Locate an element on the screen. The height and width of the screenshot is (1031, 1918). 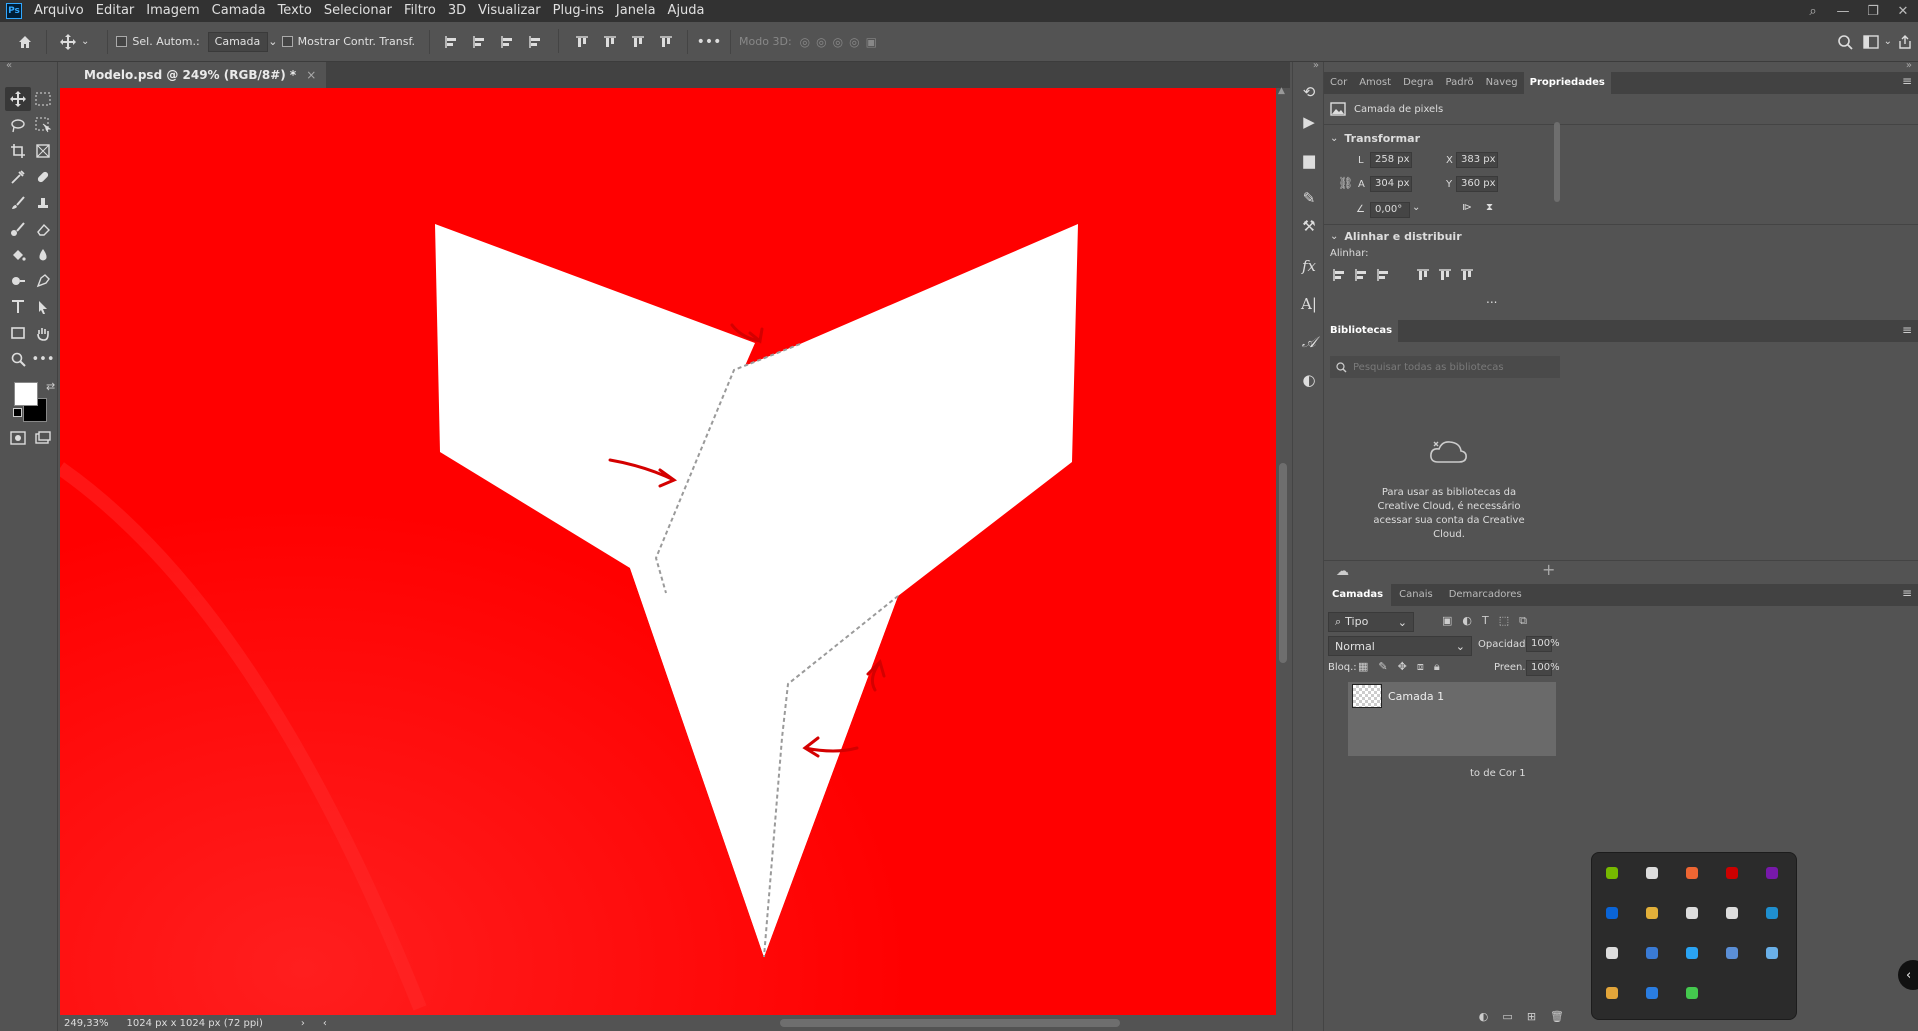
delete-layer-icon: 🗑︎ is located at coordinates (1557, 1016).